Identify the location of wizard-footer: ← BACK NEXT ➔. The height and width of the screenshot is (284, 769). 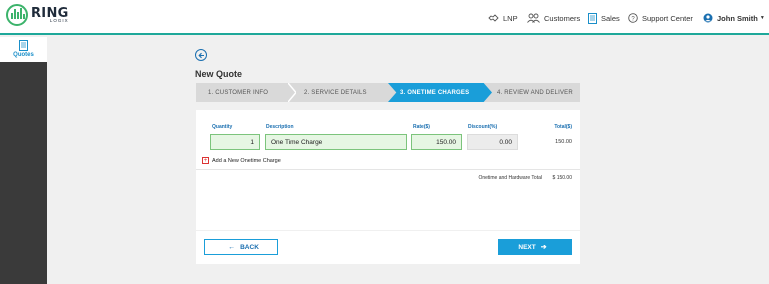
(388, 247).